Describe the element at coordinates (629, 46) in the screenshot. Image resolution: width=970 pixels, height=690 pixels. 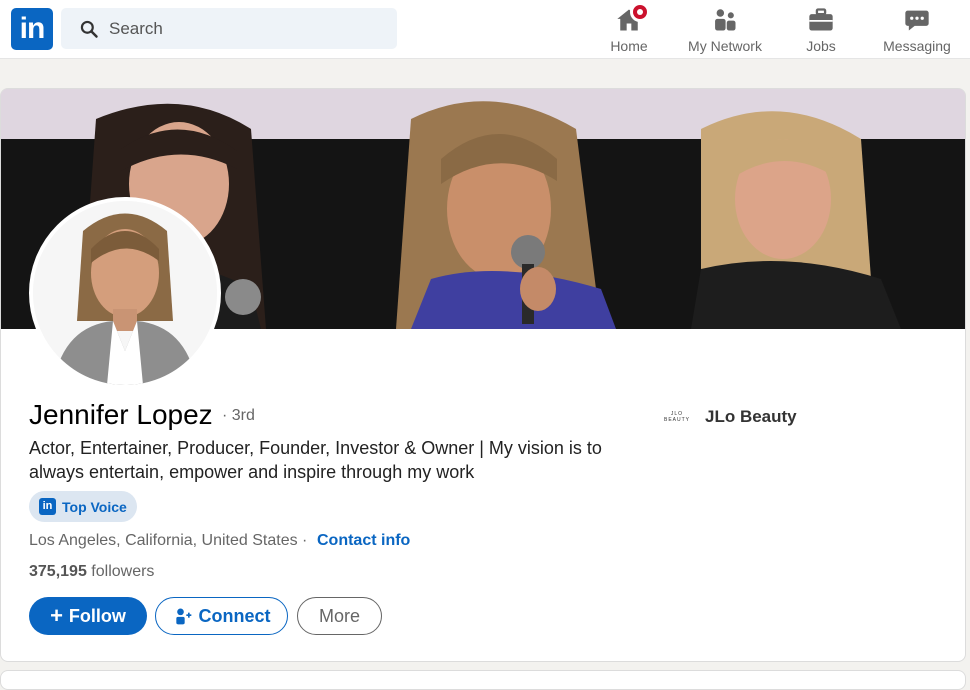
I see `nav-label-home: Home` at that location.